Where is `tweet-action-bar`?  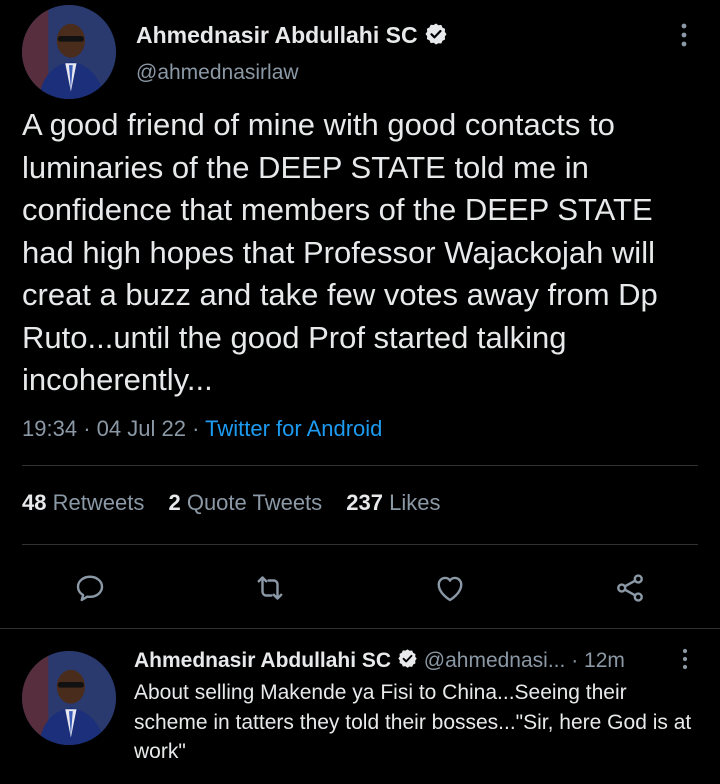 tweet-action-bar is located at coordinates (360, 588).